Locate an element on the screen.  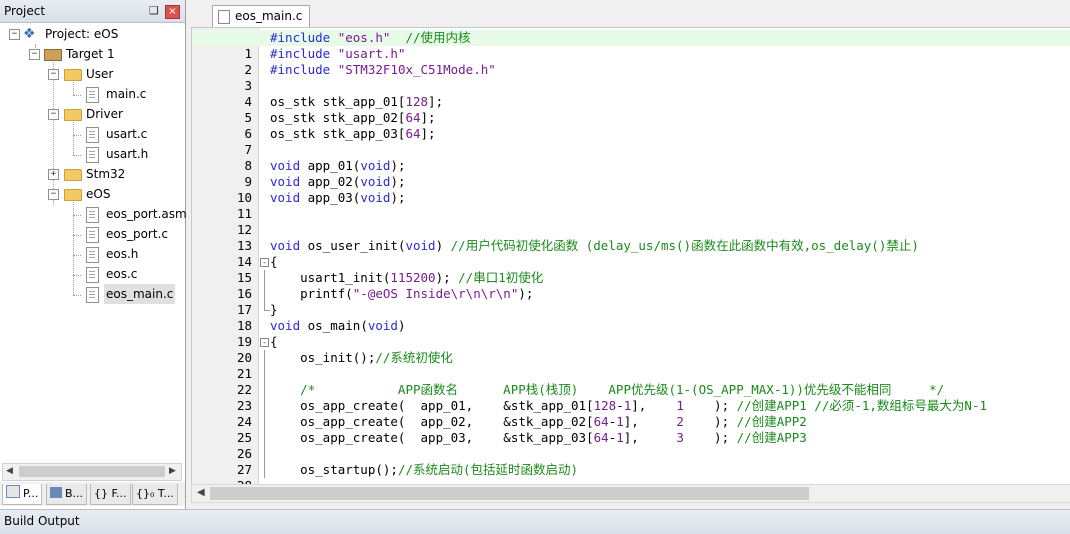
code-token: 1 is located at coordinates (680, 405).